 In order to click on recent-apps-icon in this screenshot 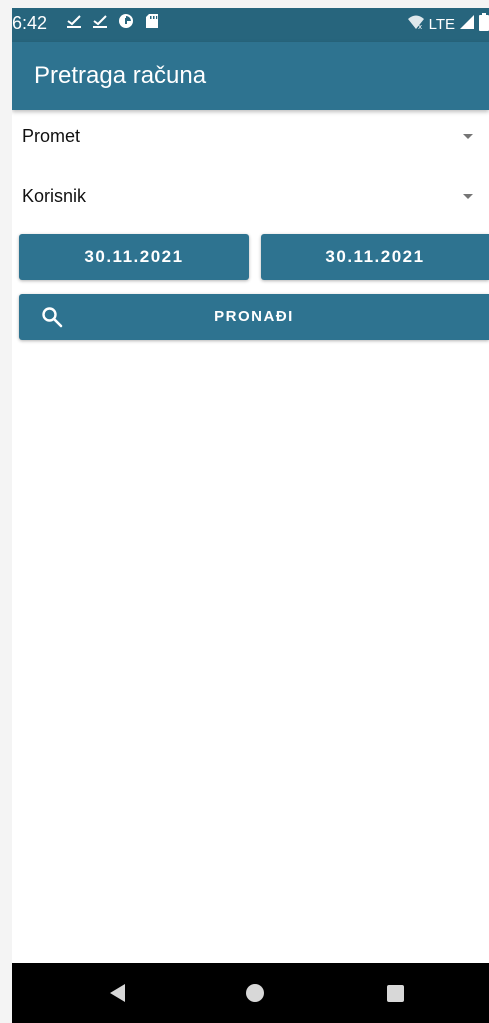, I will do `click(395, 993)`.